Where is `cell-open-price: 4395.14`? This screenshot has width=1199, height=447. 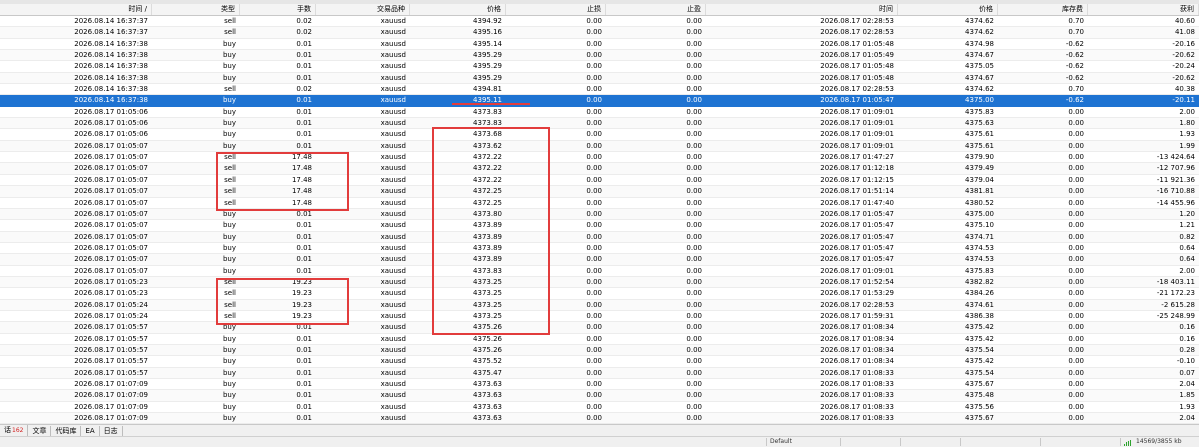 cell-open-price: 4395.14 is located at coordinates (487, 43).